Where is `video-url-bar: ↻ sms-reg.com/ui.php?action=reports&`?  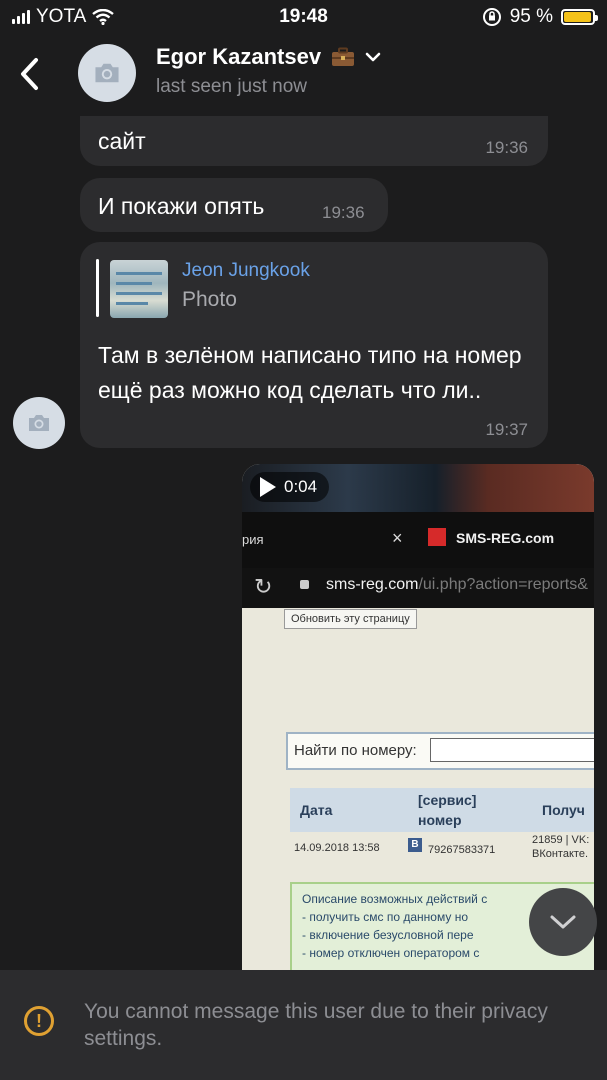 video-url-bar: ↻ sms-reg.com/ui.php?action=reports& is located at coordinates (418, 588).